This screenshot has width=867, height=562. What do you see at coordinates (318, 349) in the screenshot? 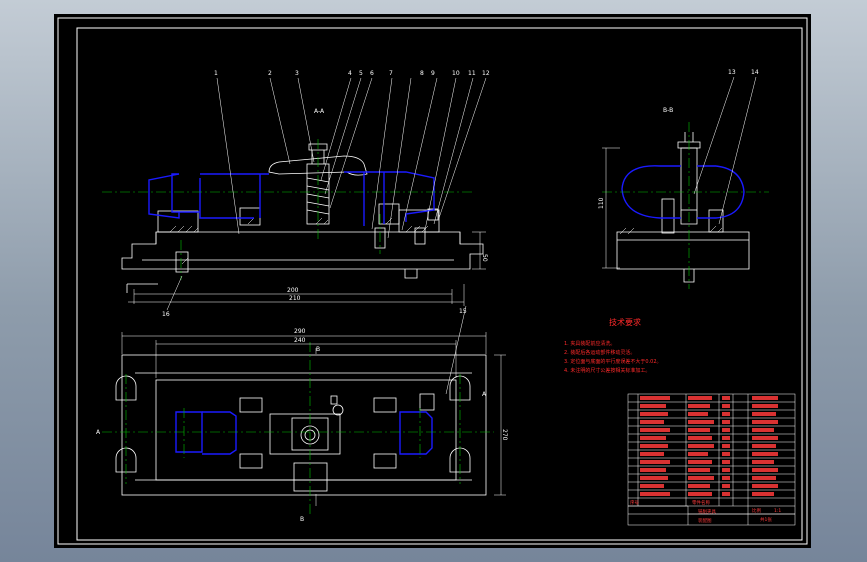
I see `view-b-top: B` at bounding box center [318, 349].